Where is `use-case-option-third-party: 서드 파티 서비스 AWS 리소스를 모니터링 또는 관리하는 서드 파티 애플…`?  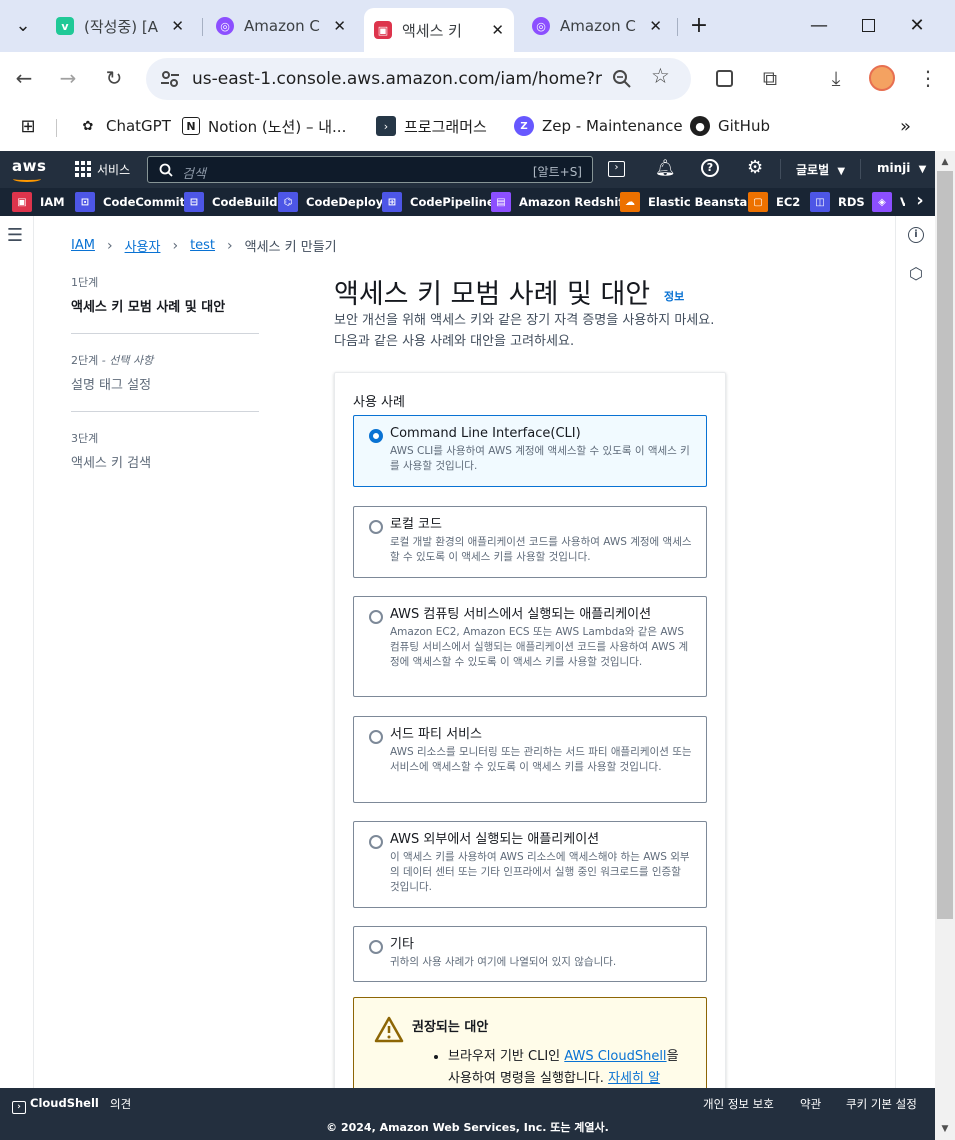
use-case-option-third-party: 서드 파티 서비스 AWS 리소스를 모니터링 또는 관리하는 서드 파티 애플… is located at coordinates (530, 759).